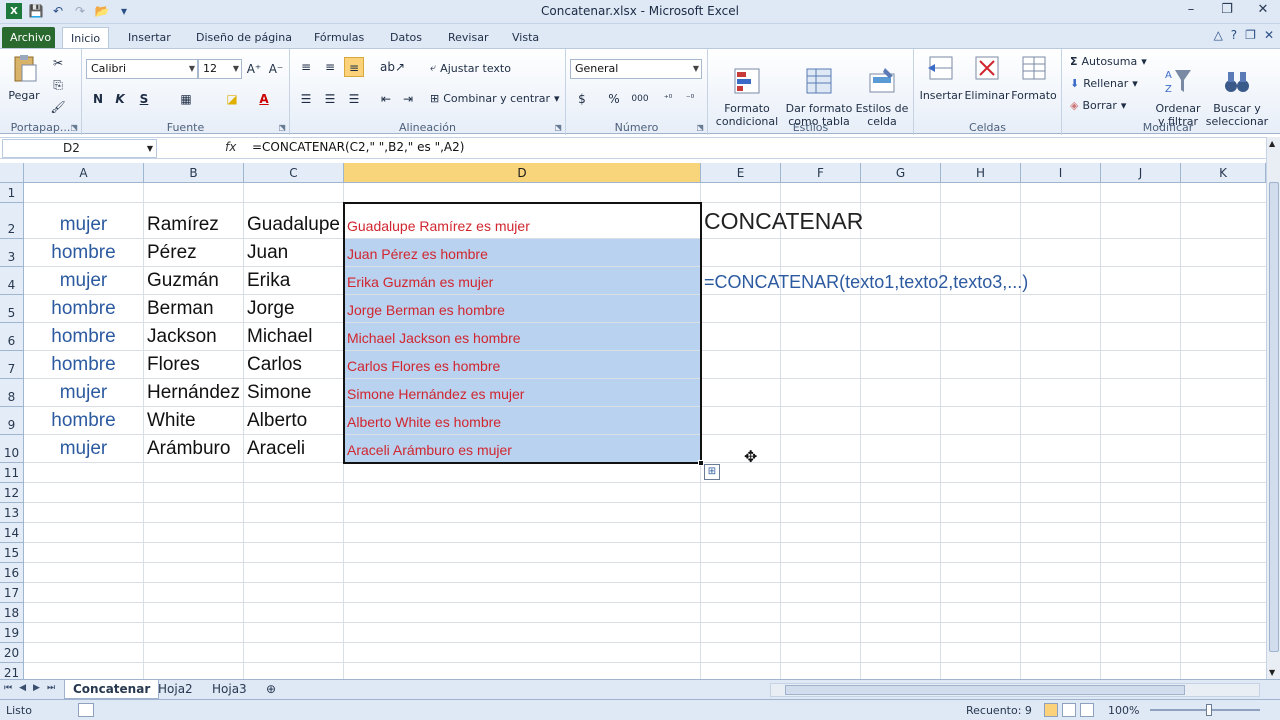  What do you see at coordinates (1051, 710) in the screenshot?
I see `normal-view-icon` at bounding box center [1051, 710].